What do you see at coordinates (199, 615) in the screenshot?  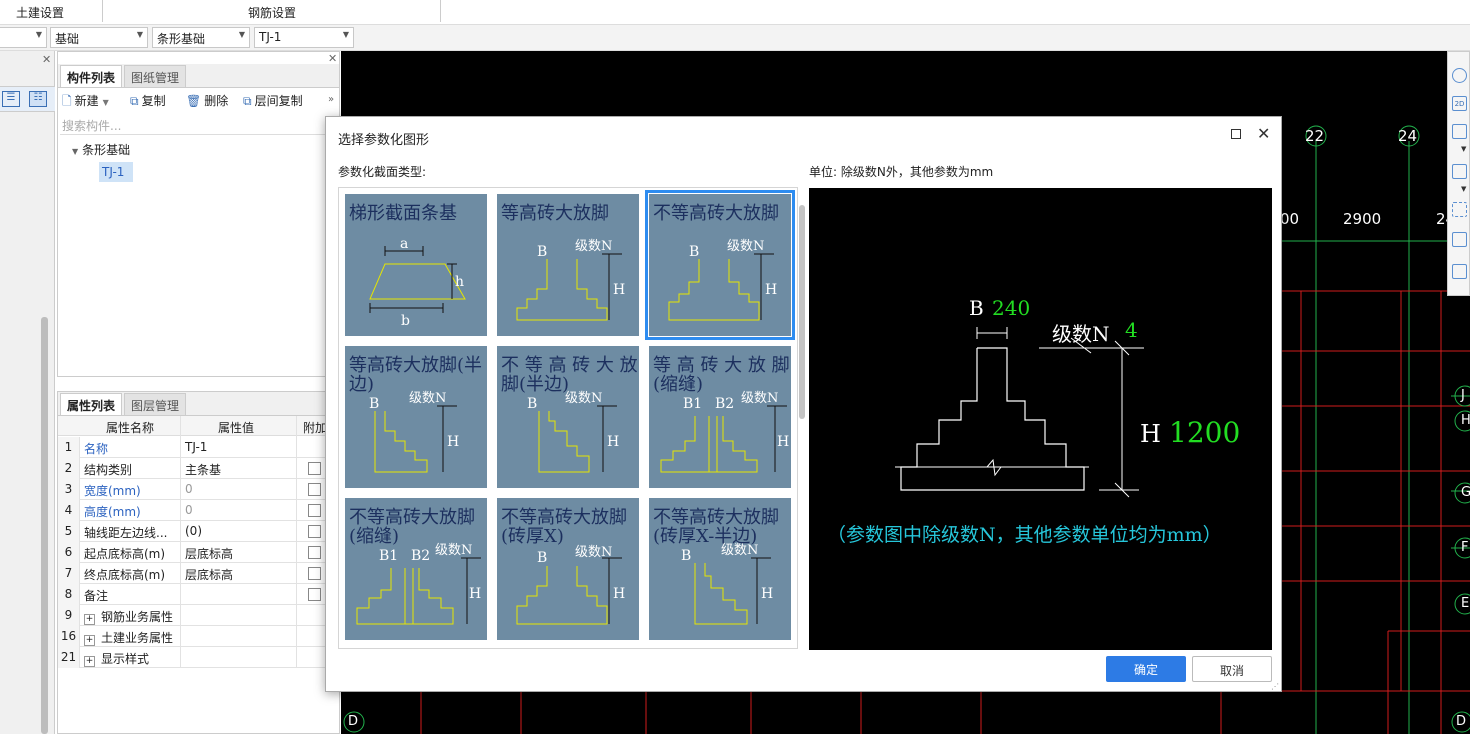 I see `property-row: 9 + 钢筋业务属性` at bounding box center [199, 615].